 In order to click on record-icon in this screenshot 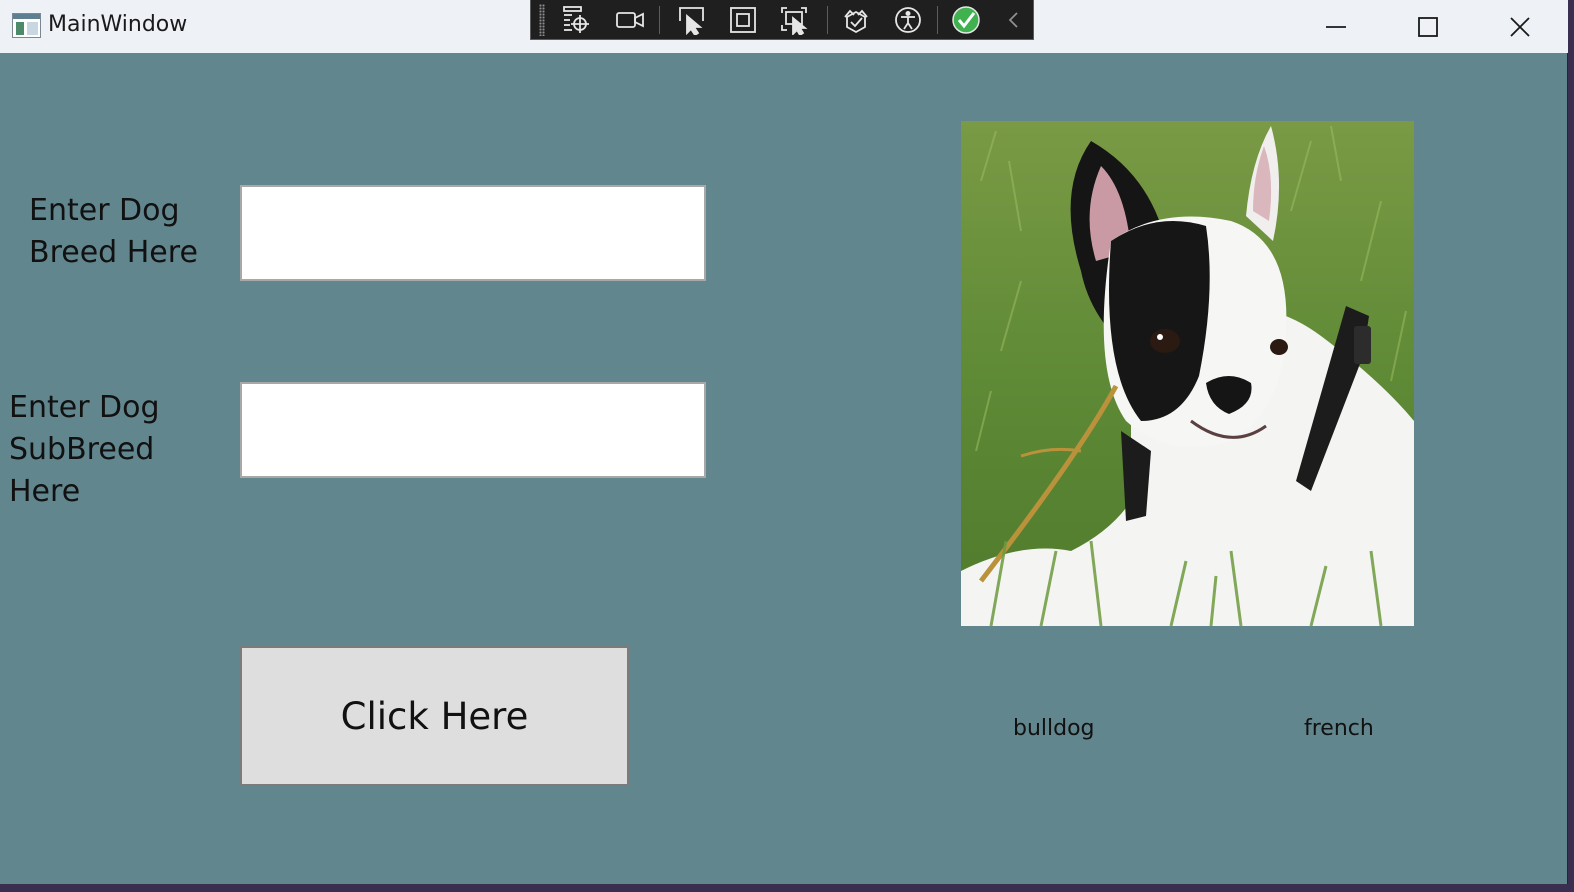, I will do `click(630, 20)`.